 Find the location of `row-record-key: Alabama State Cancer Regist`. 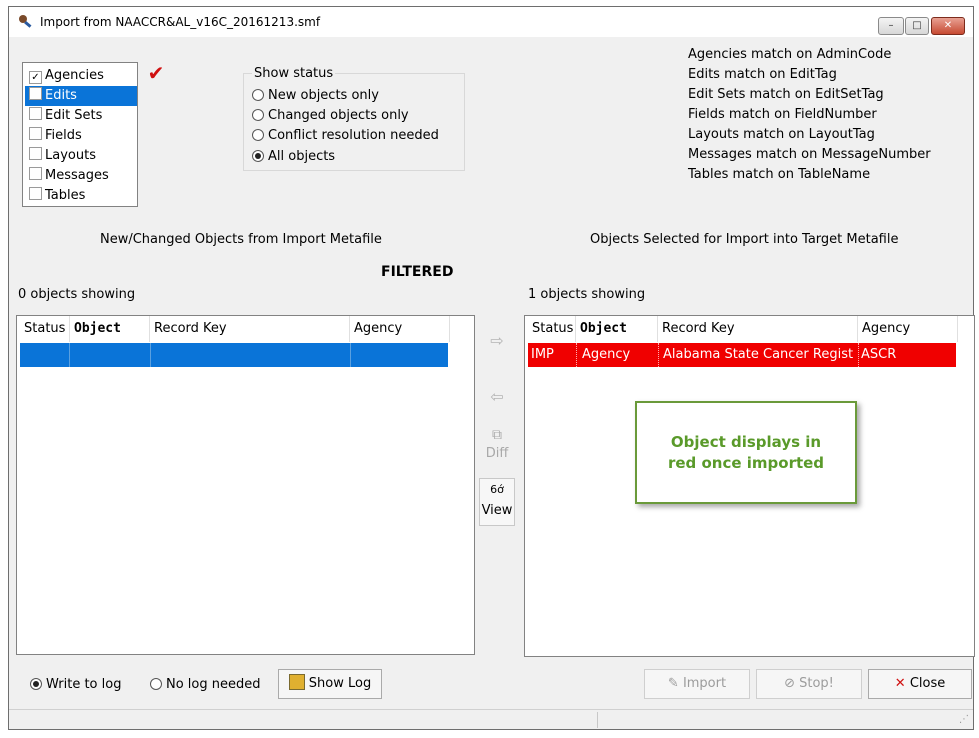

row-record-key: Alabama State Cancer Regist is located at coordinates (758, 354).